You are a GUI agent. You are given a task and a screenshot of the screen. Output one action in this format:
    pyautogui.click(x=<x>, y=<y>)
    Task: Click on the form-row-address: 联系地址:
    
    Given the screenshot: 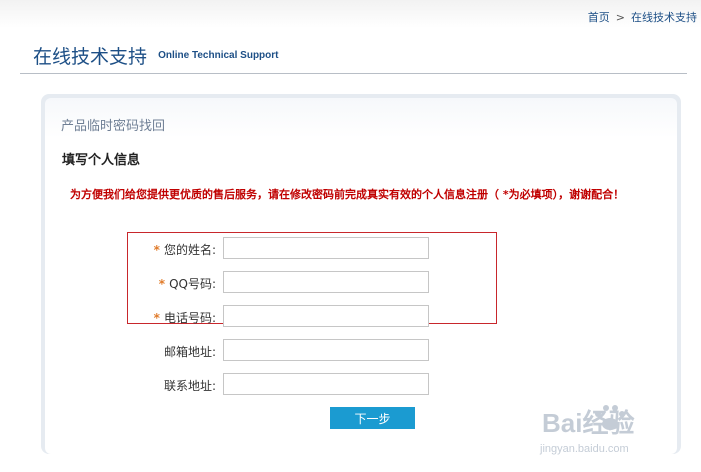 What is the action you would take?
    pyautogui.click(x=288, y=385)
    